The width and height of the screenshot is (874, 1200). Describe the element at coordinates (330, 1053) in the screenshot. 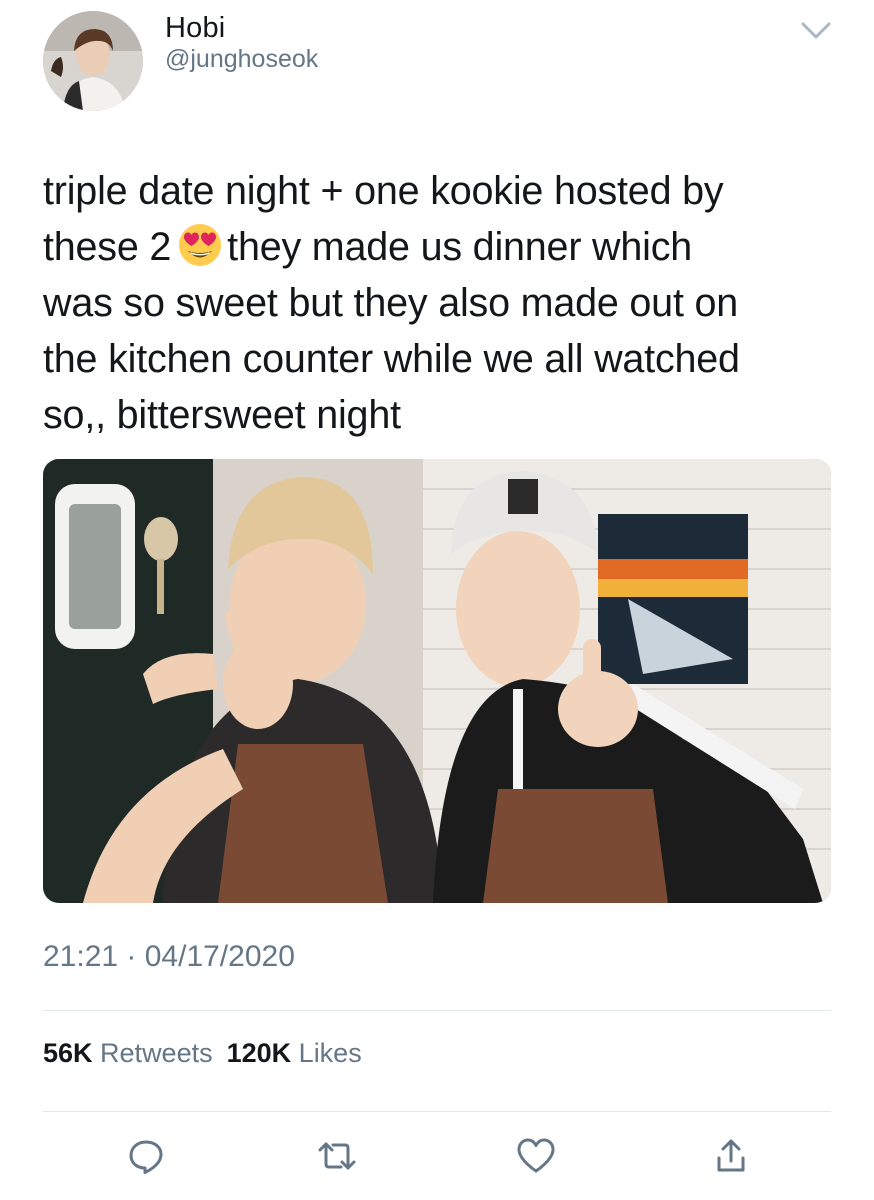

I see `likes-label: Likes` at that location.